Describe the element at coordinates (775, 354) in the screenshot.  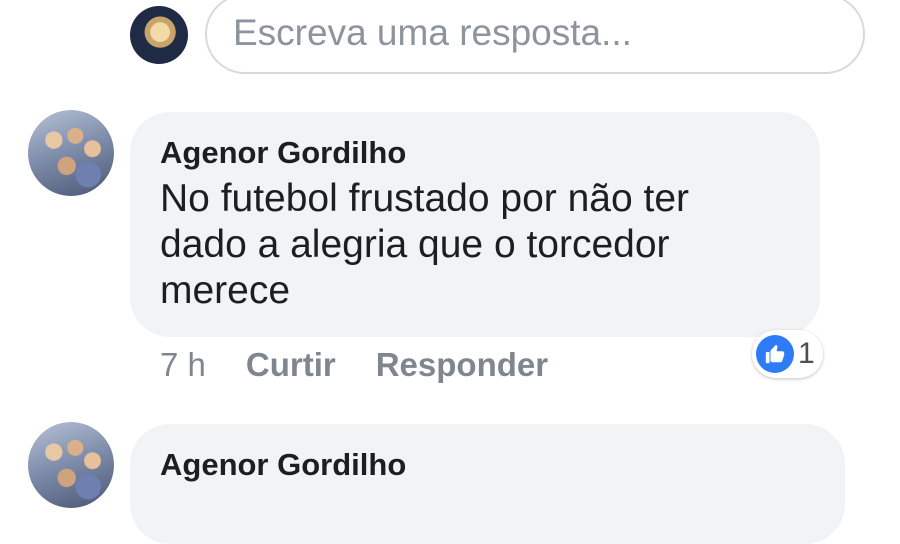
I see `like-icon` at that location.